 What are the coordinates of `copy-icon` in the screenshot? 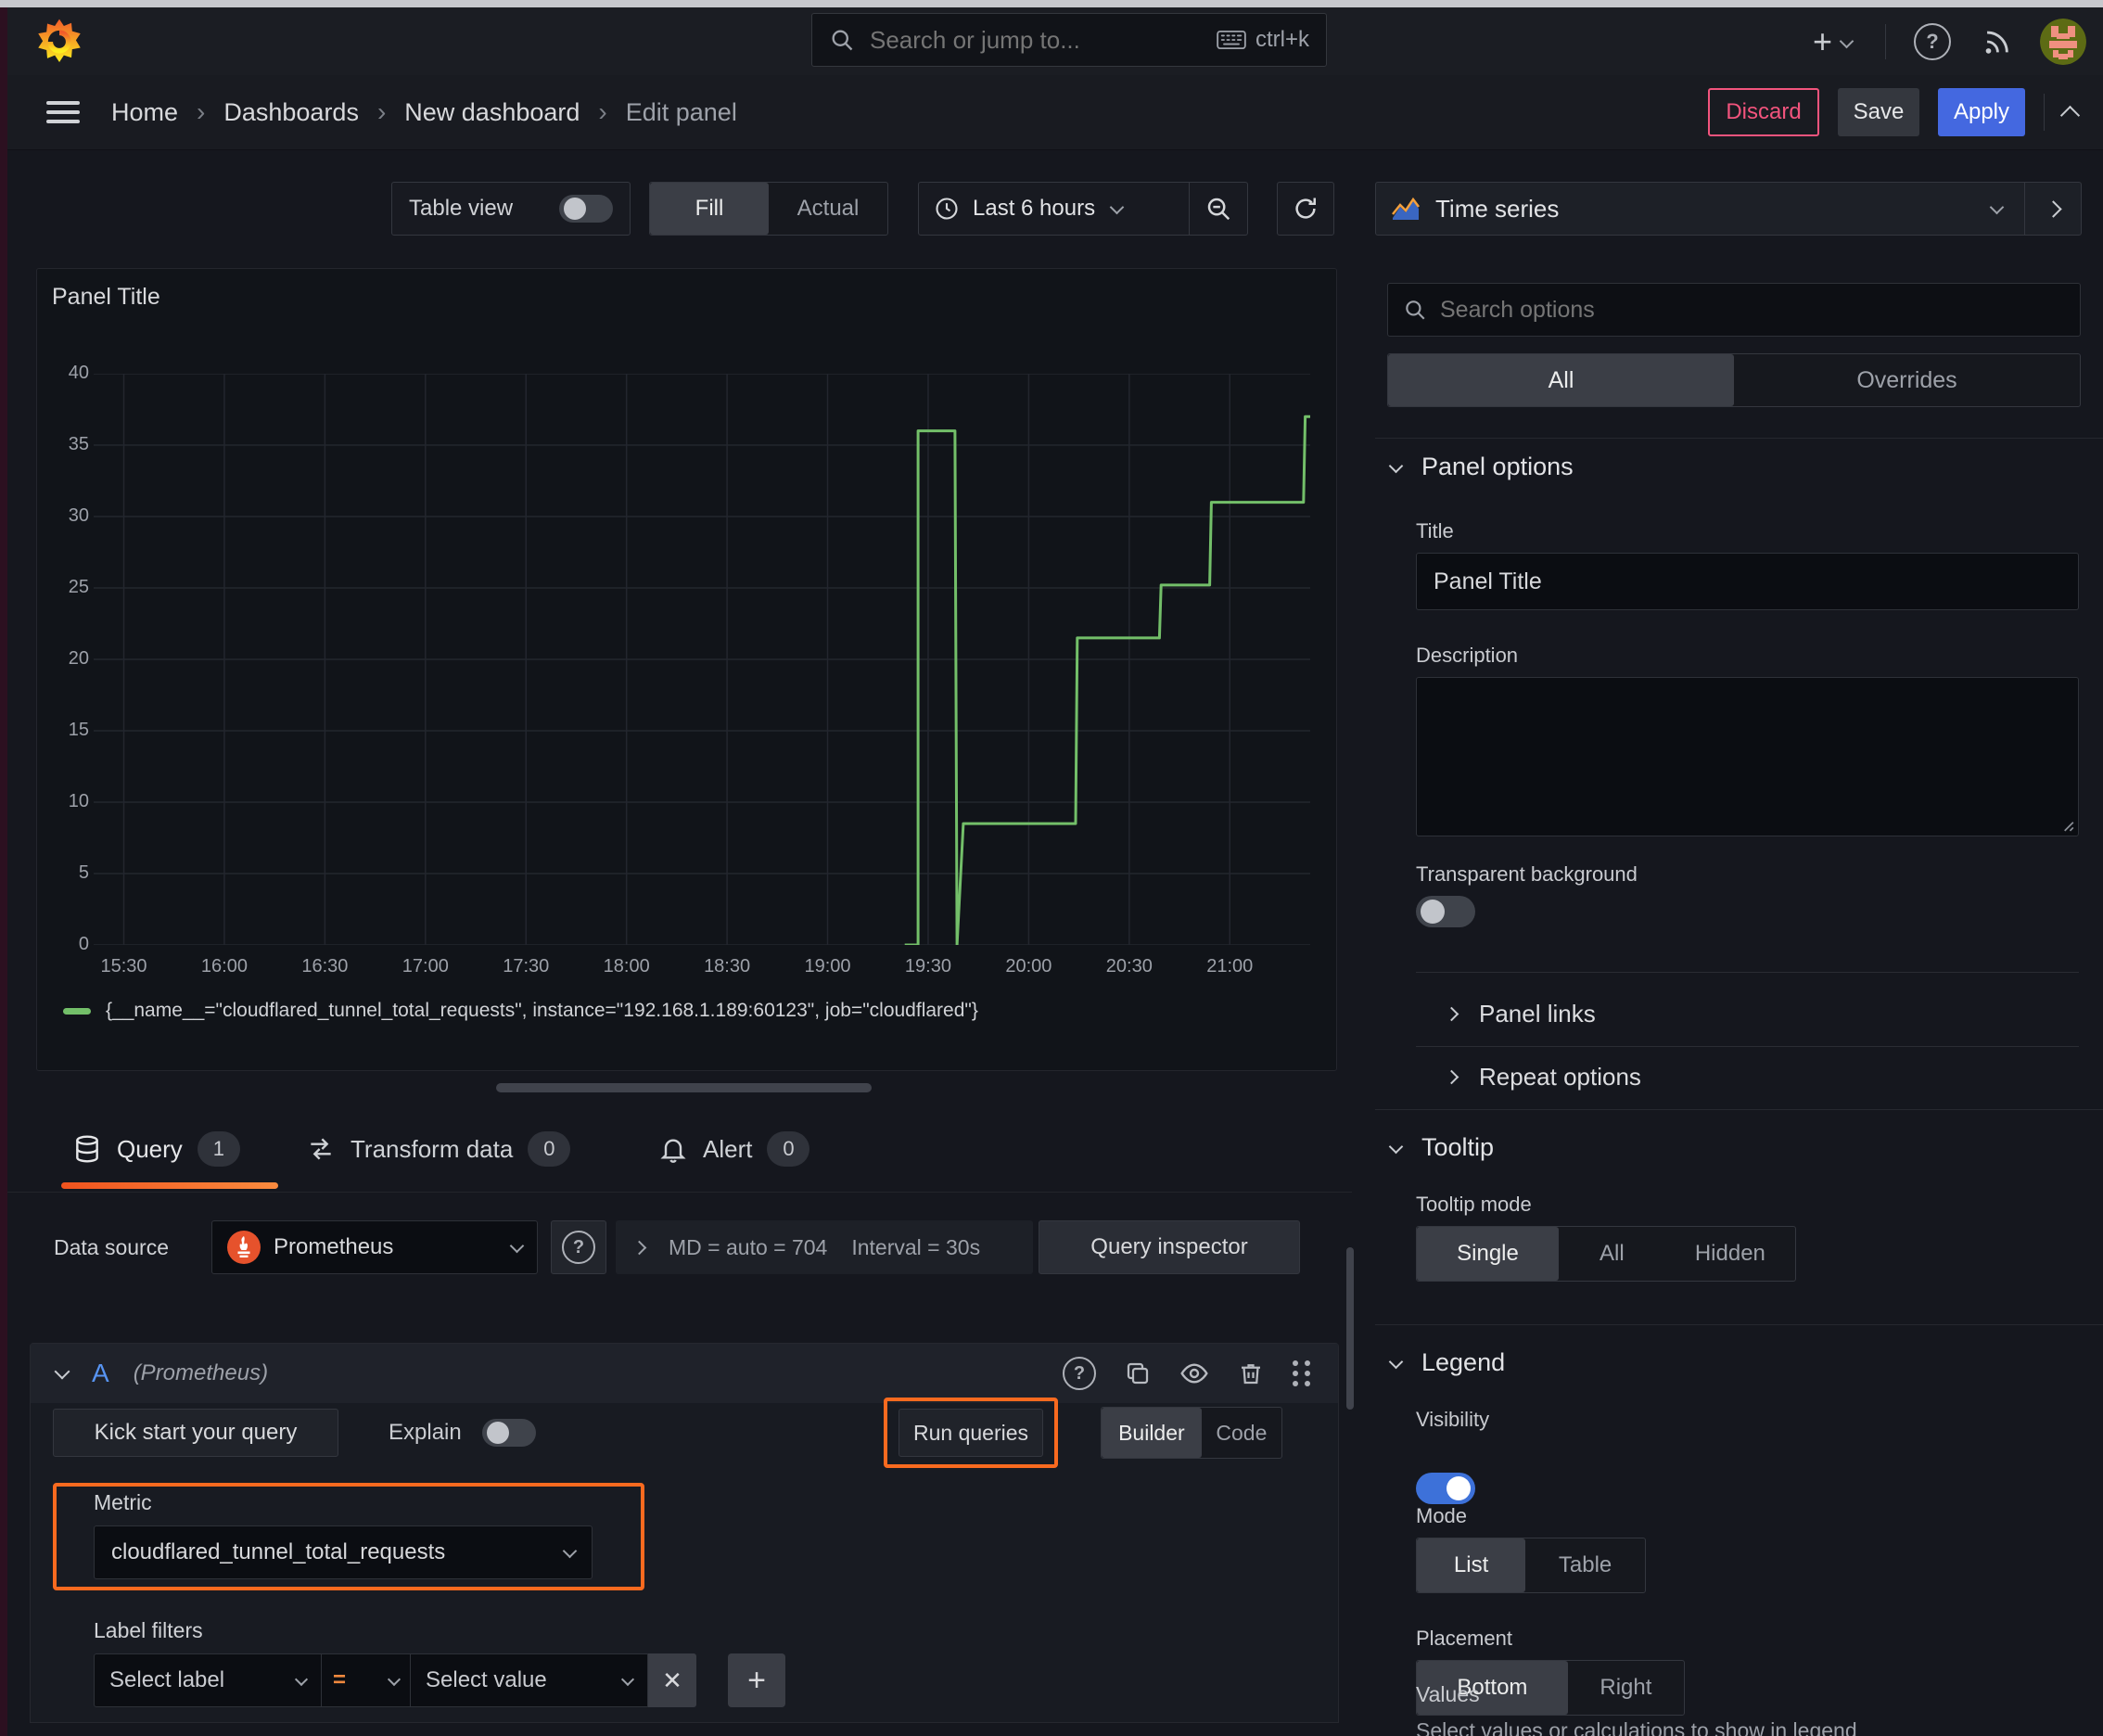 It's located at (1138, 1373).